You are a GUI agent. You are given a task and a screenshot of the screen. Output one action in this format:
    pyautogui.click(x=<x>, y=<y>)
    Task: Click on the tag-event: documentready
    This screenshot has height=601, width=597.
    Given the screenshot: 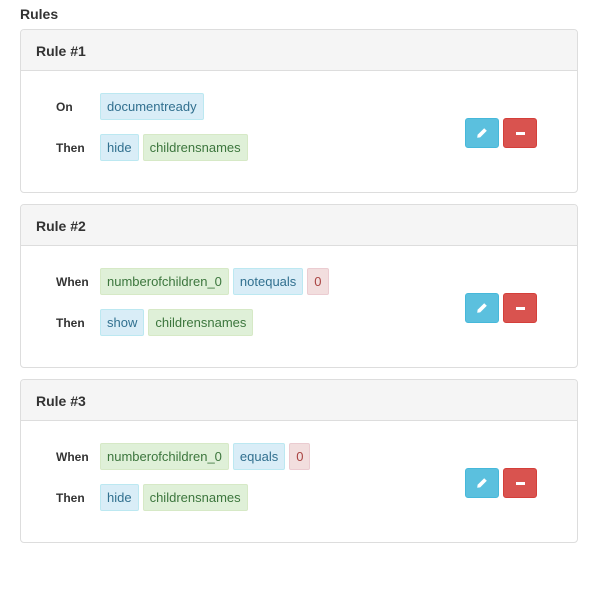 What is the action you would take?
    pyautogui.click(x=152, y=106)
    